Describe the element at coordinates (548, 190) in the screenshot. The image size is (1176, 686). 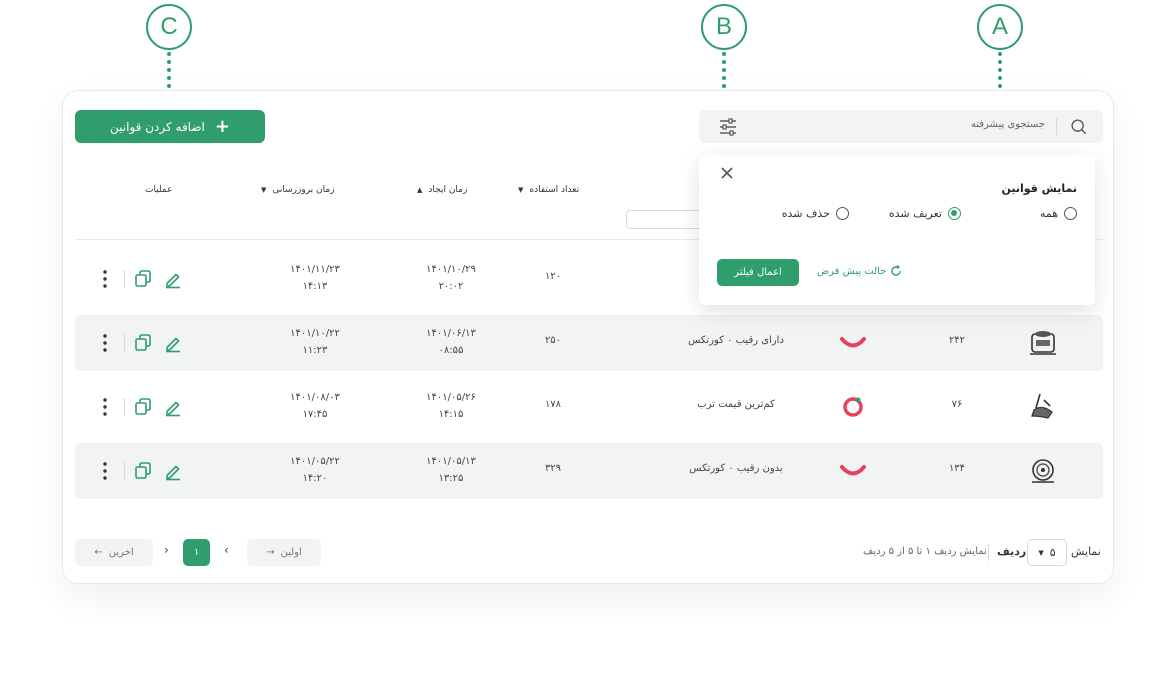
I see `header-usage: تعداد استفاده ▼` at that location.